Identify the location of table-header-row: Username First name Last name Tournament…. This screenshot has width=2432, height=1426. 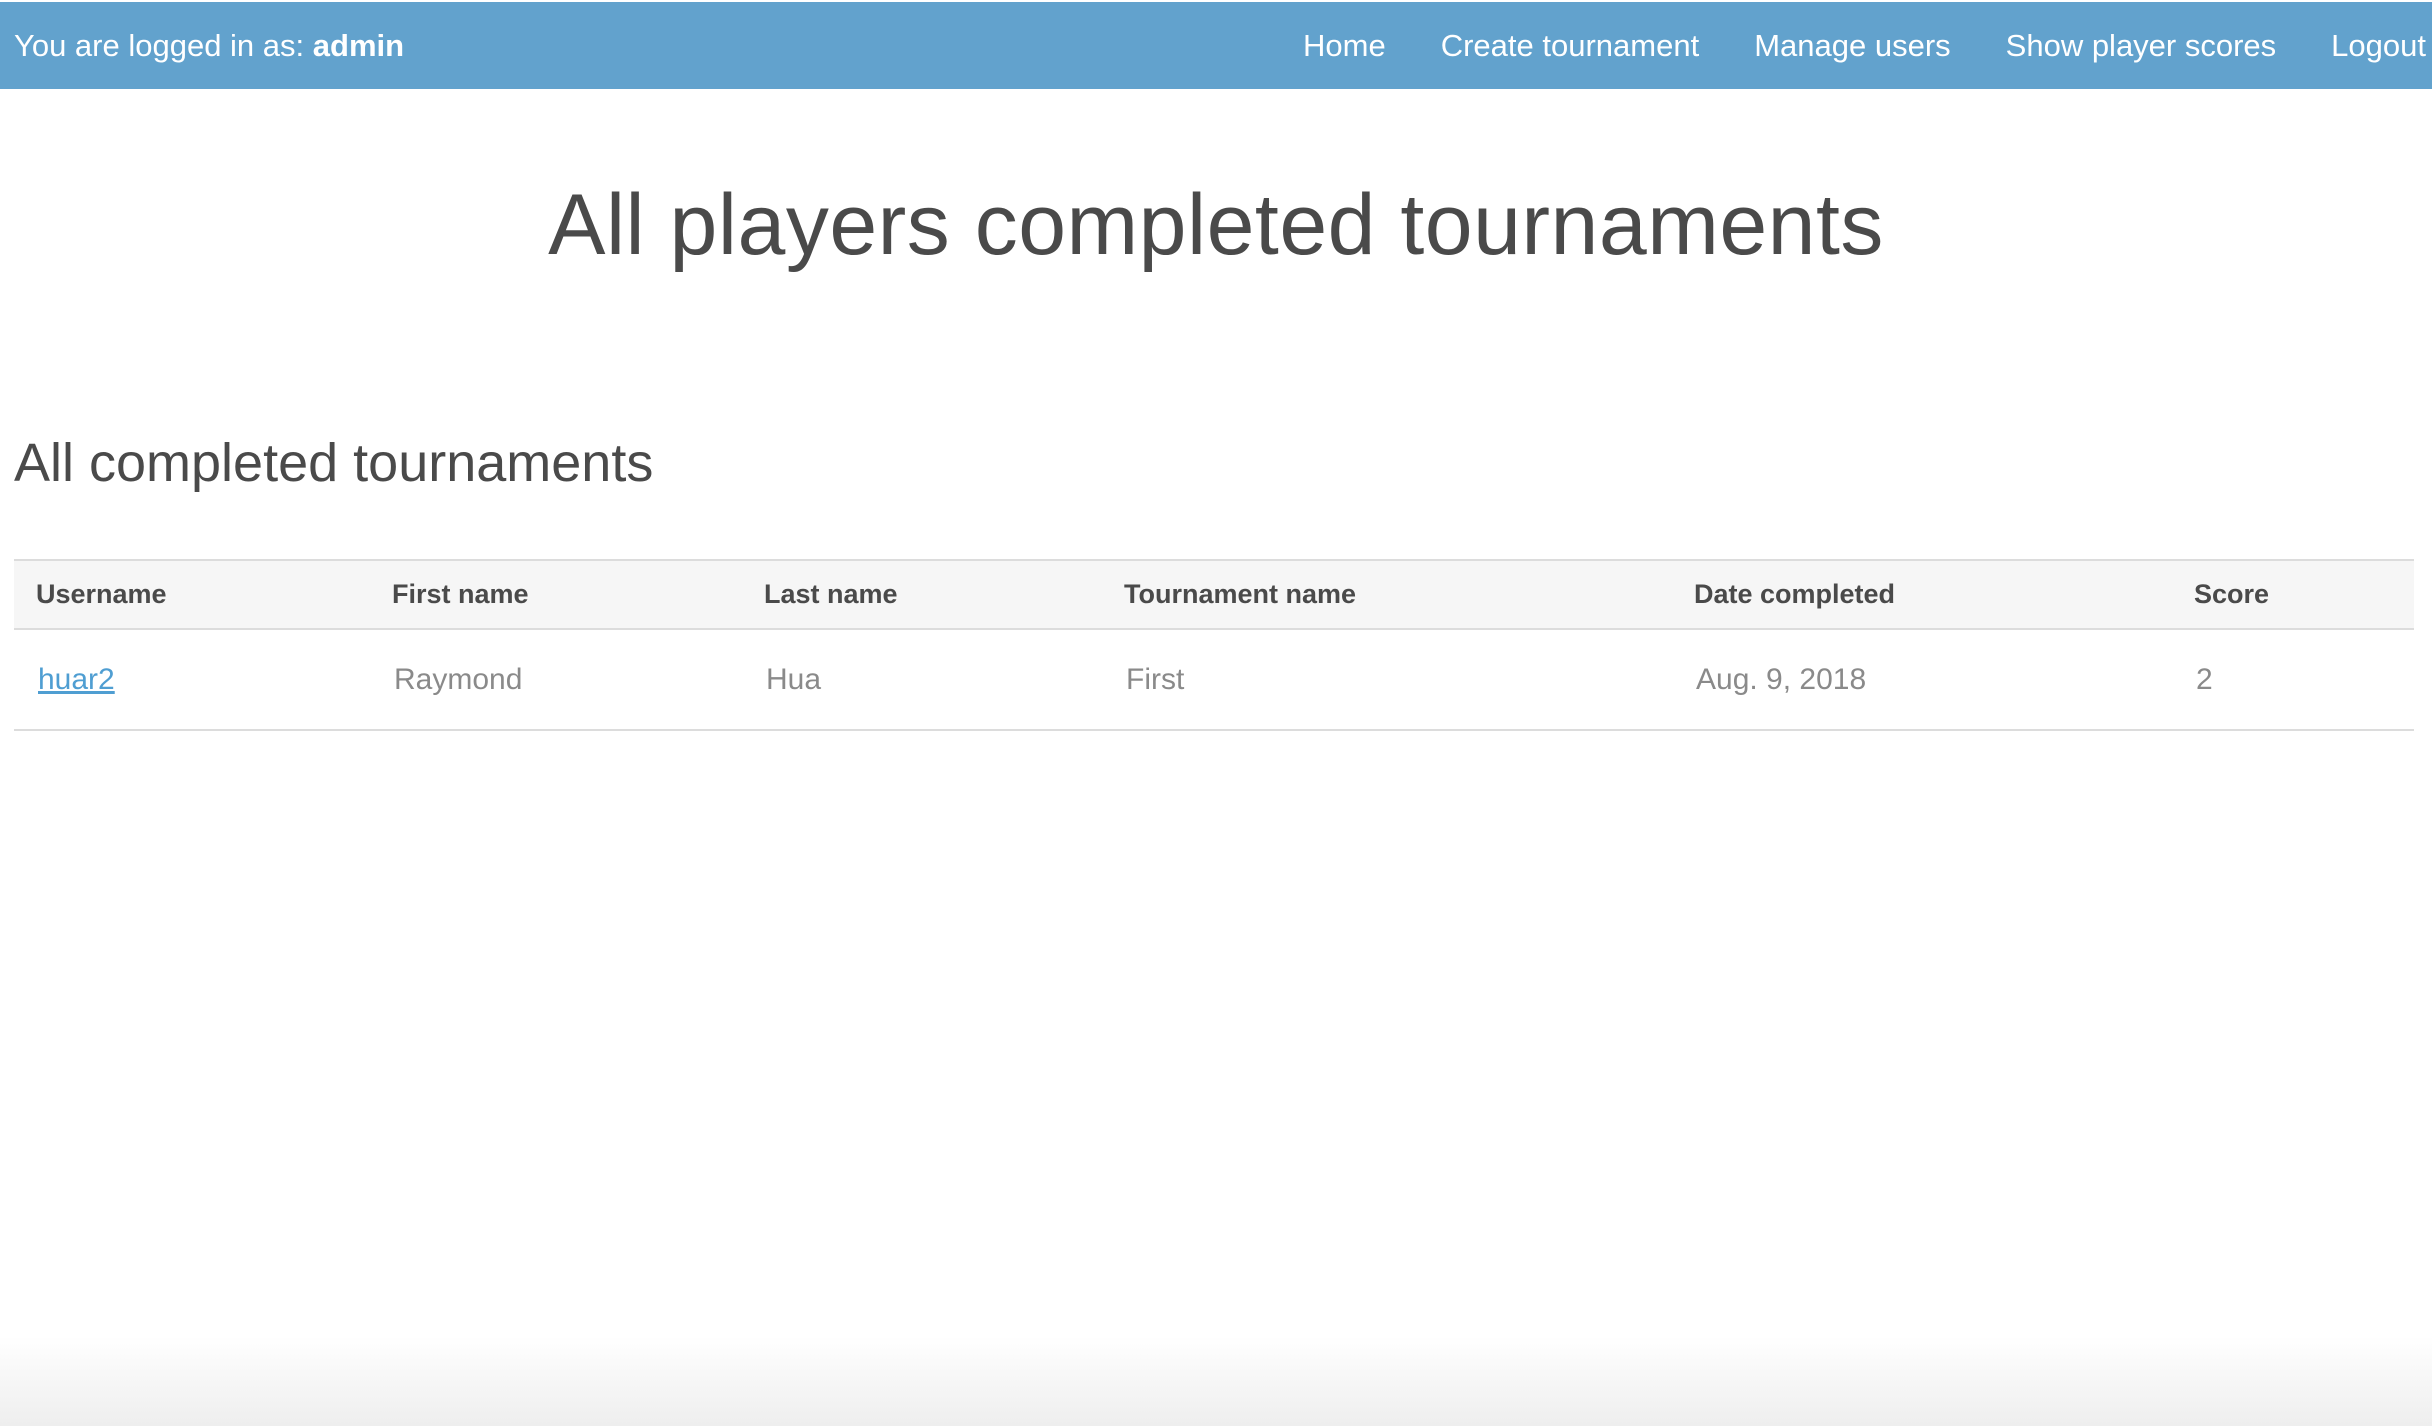
(1214, 594).